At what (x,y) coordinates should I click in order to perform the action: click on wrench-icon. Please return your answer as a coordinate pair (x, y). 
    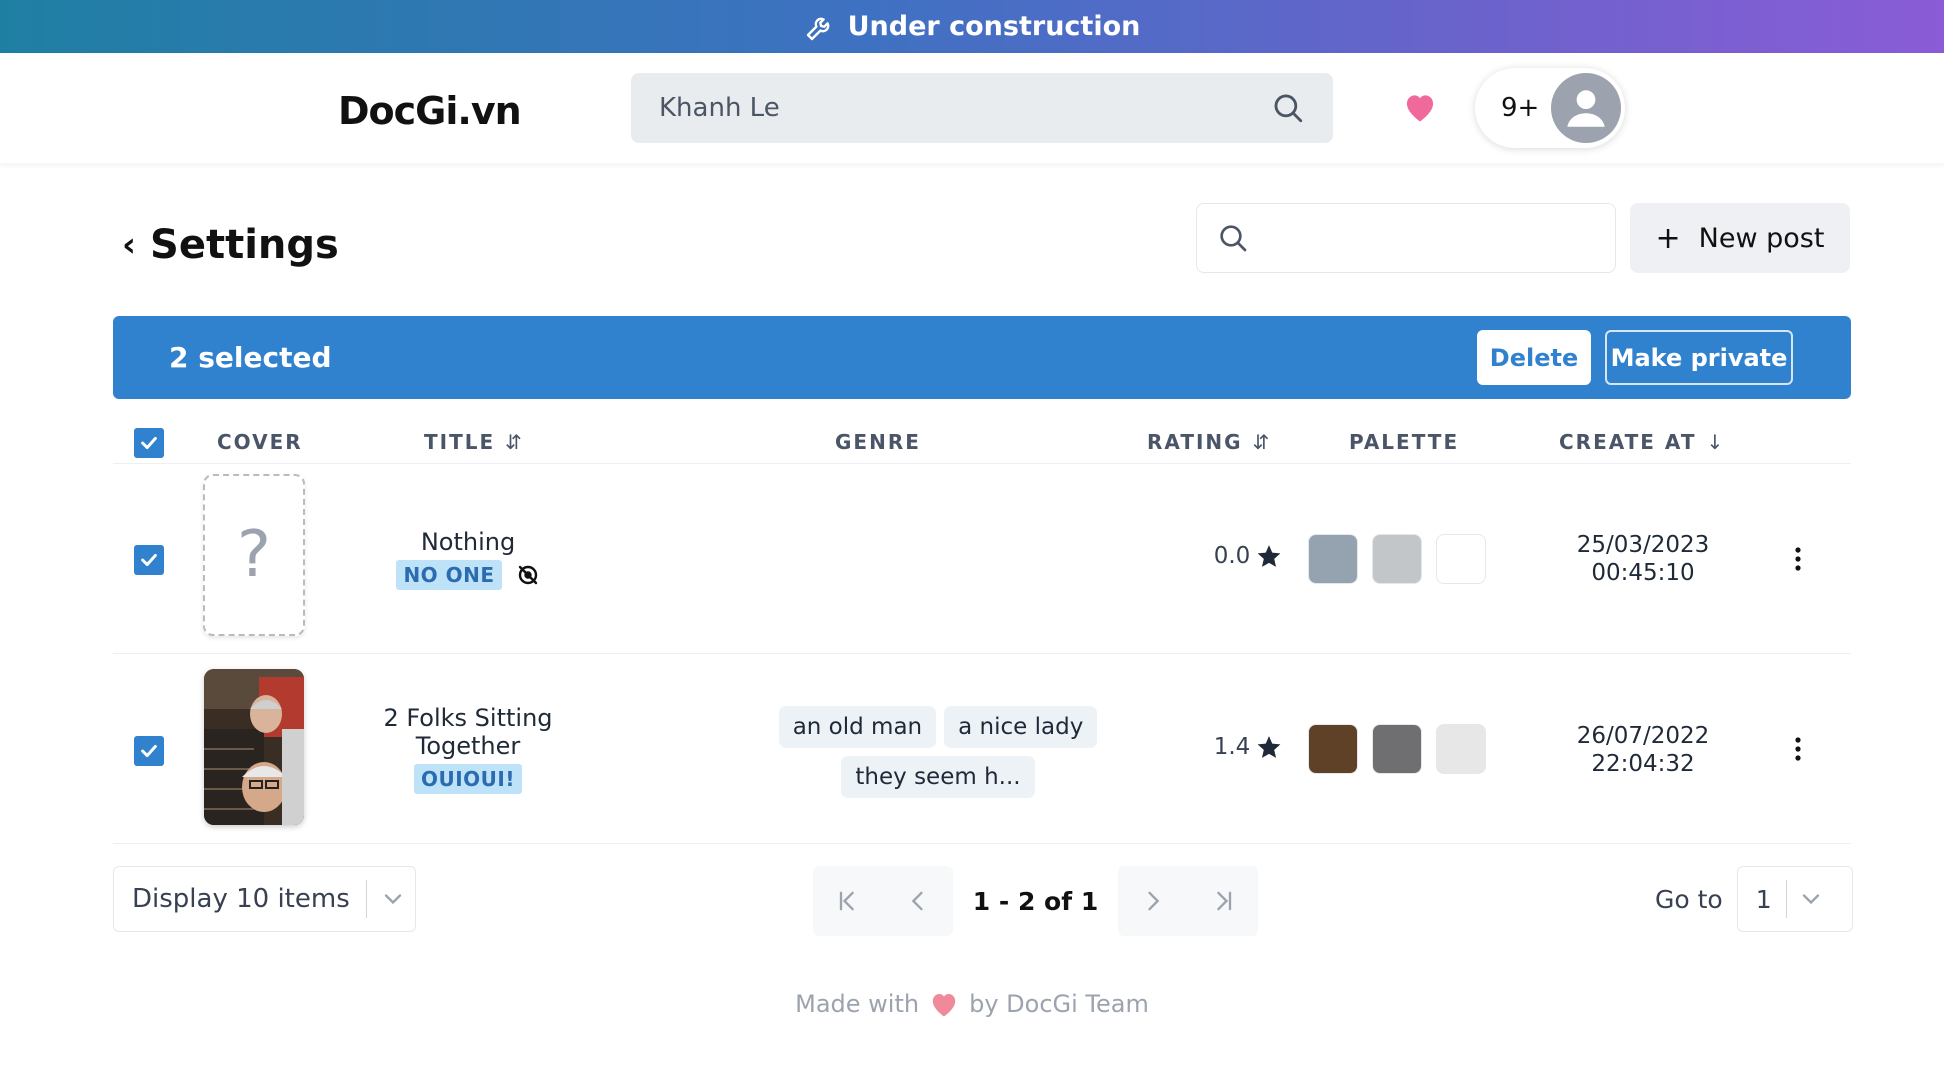
    Looking at the image, I should click on (817, 28).